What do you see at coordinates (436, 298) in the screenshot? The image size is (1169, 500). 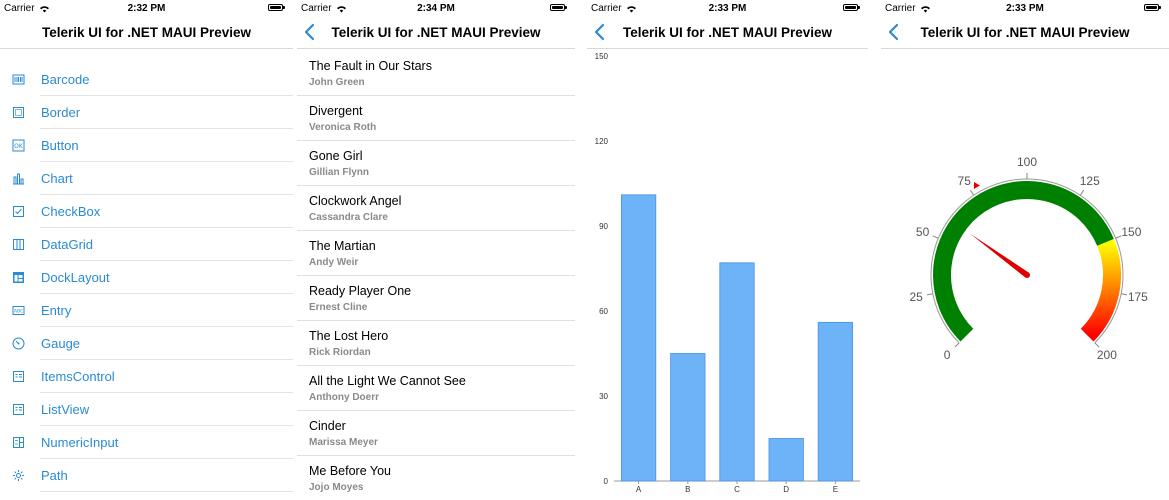 I see `list-item: Ready Player One Ernest Cline` at bounding box center [436, 298].